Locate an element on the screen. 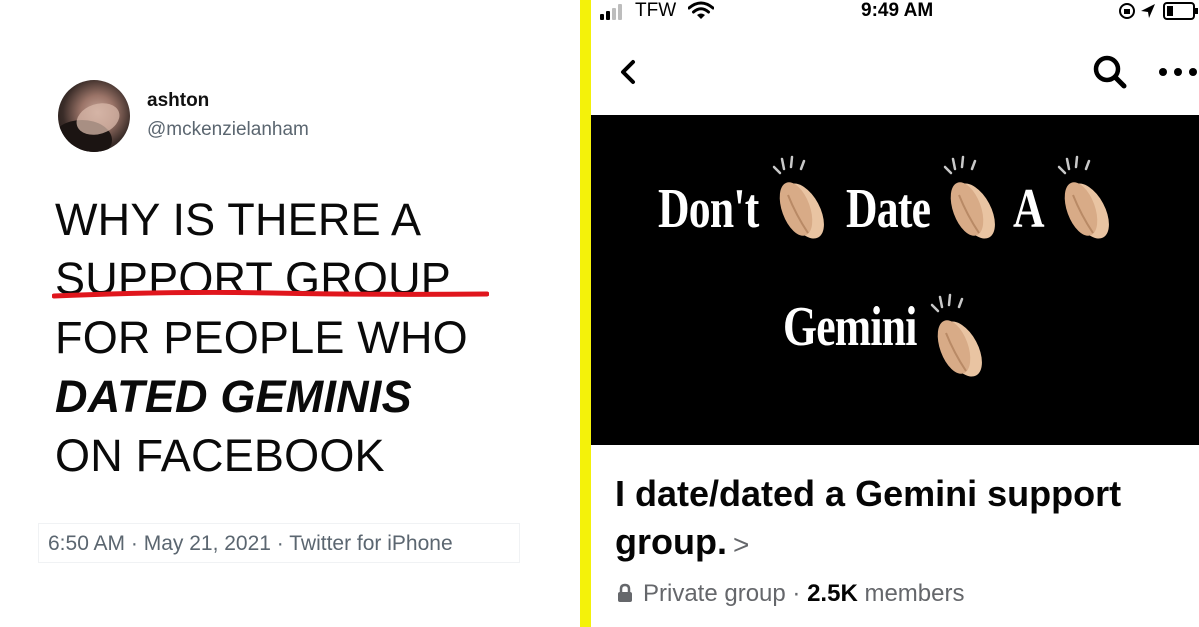 Image resolution: width=1199 pixels, height=627 pixels. signal-icon is located at coordinates (613, 12).